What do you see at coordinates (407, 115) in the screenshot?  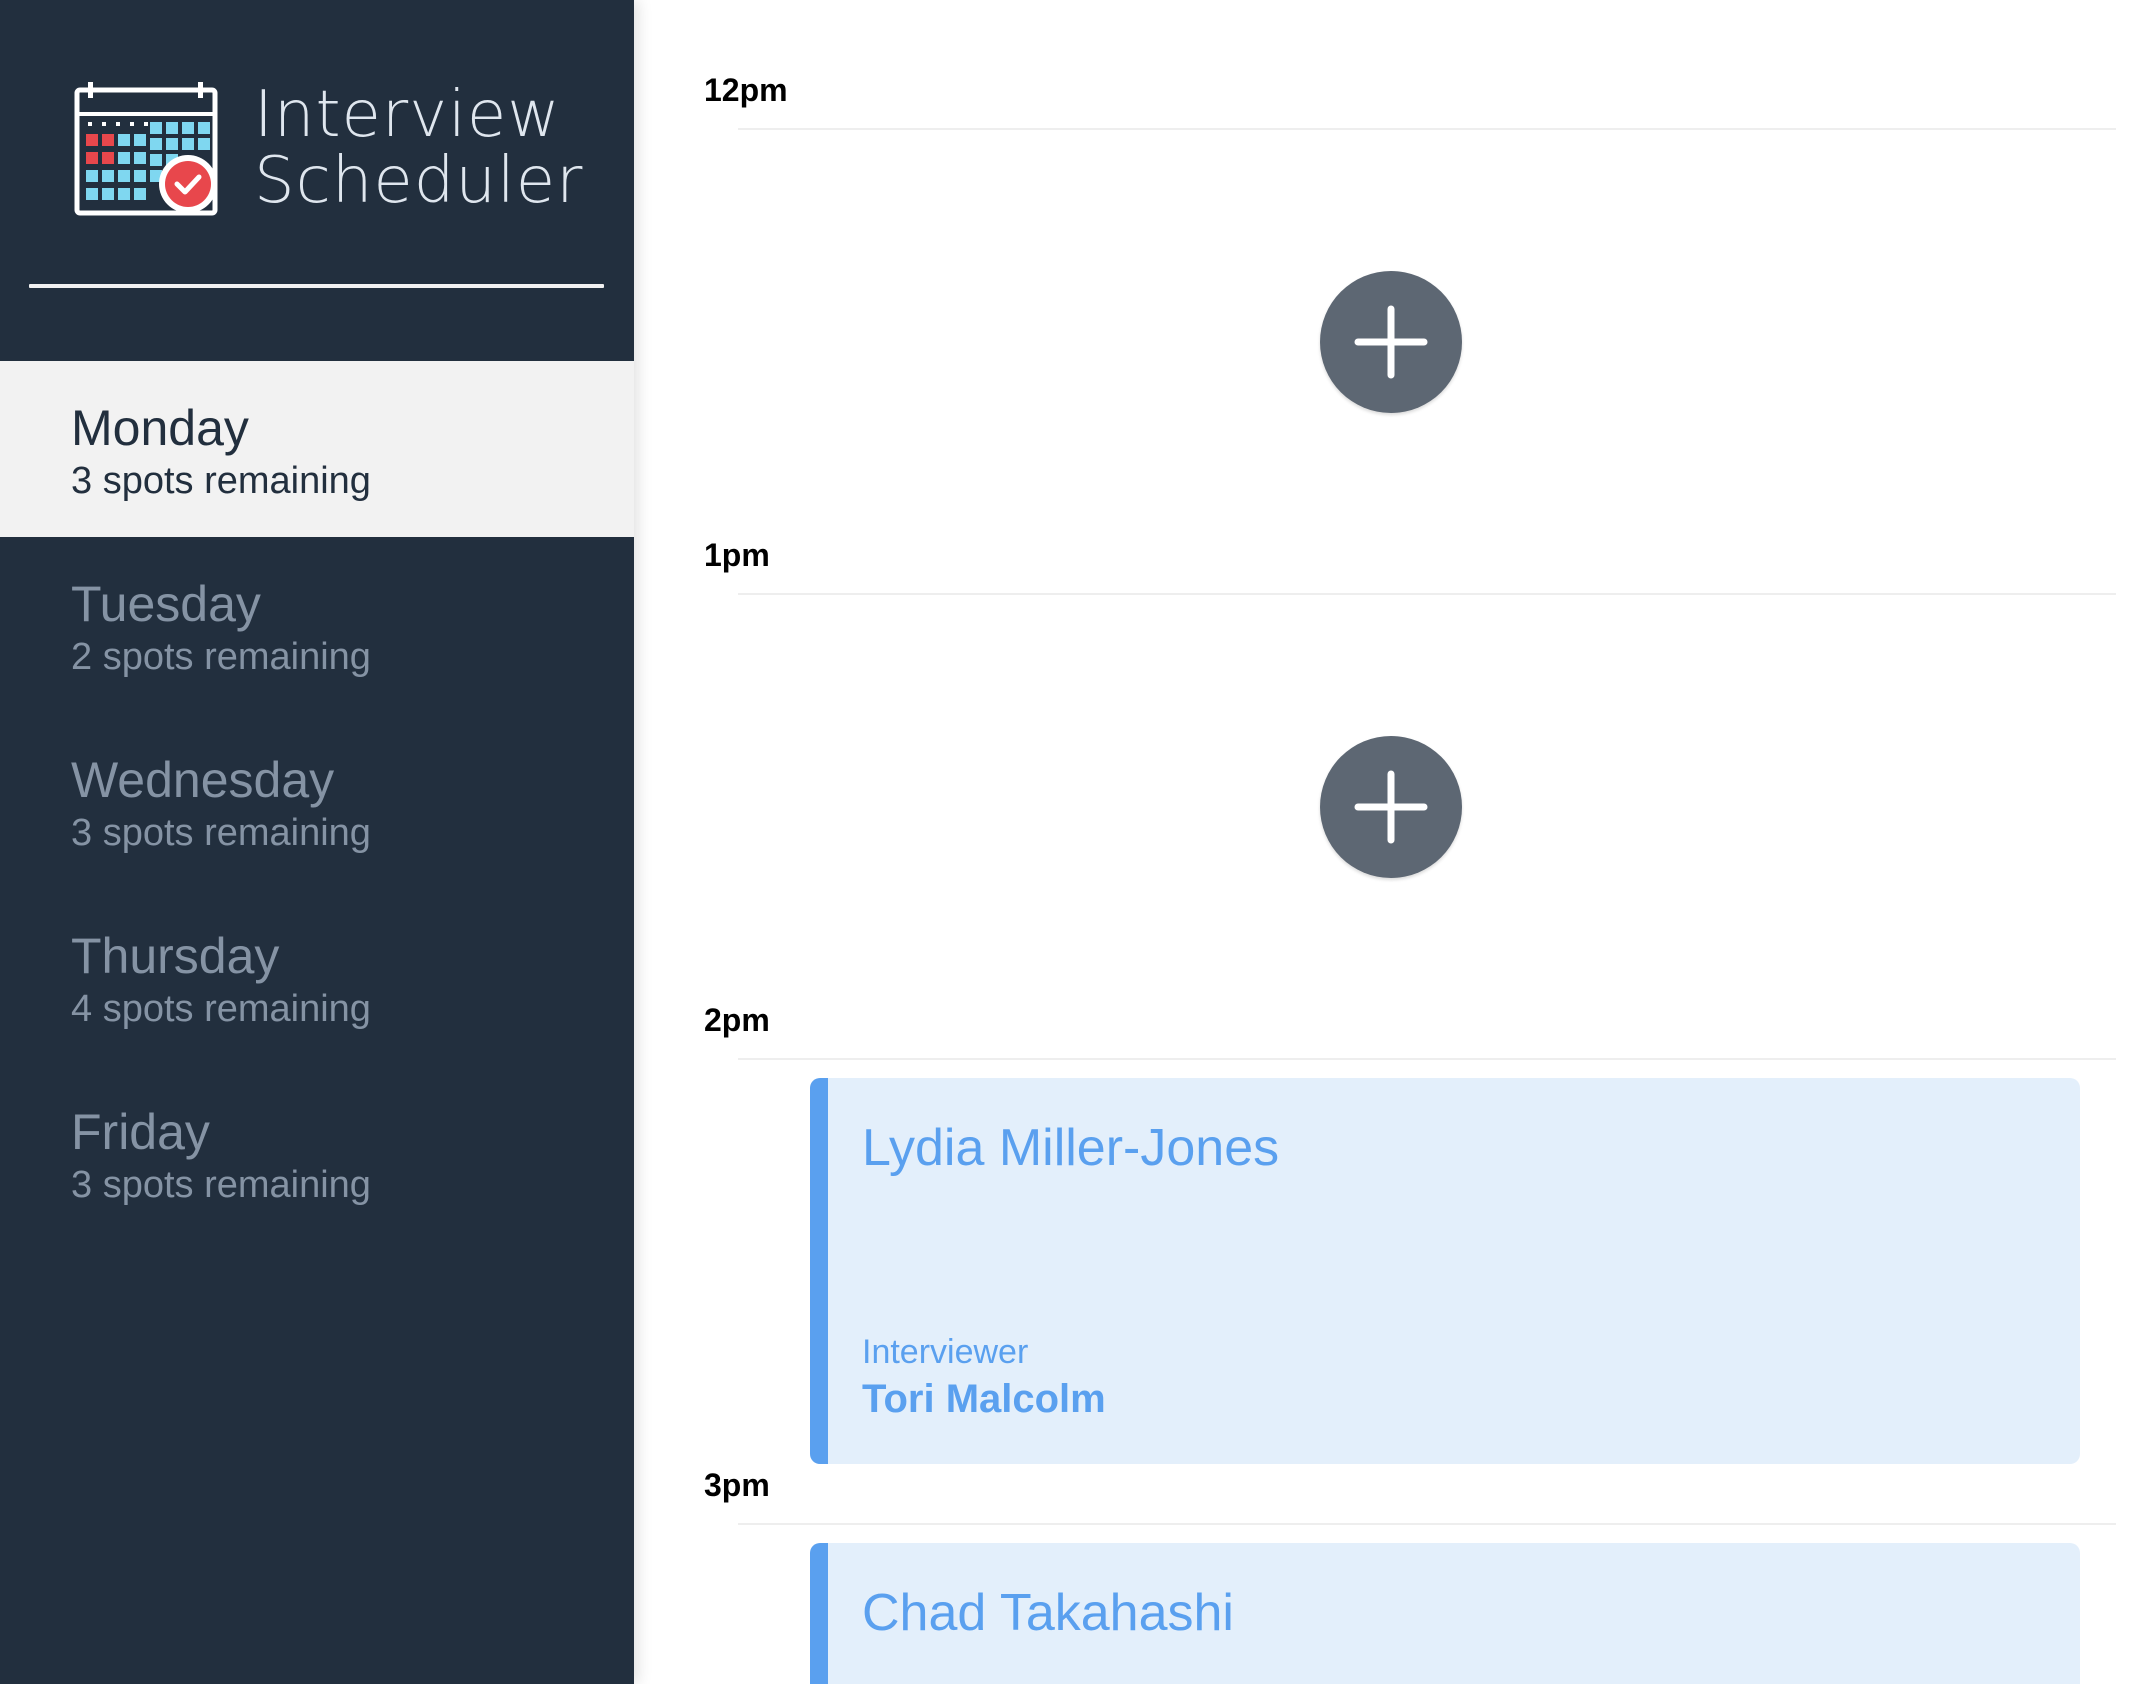 I see `app-title-line-1: Interview` at bounding box center [407, 115].